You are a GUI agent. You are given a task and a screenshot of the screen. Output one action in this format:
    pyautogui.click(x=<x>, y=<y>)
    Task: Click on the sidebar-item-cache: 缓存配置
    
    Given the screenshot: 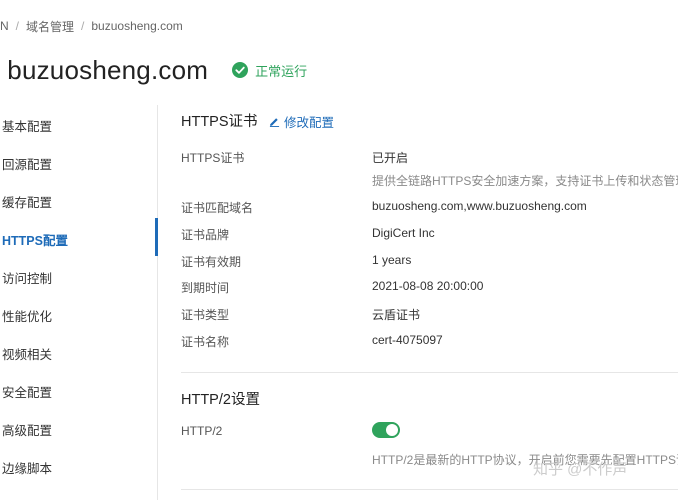 What is the action you would take?
    pyautogui.click(x=27, y=203)
    